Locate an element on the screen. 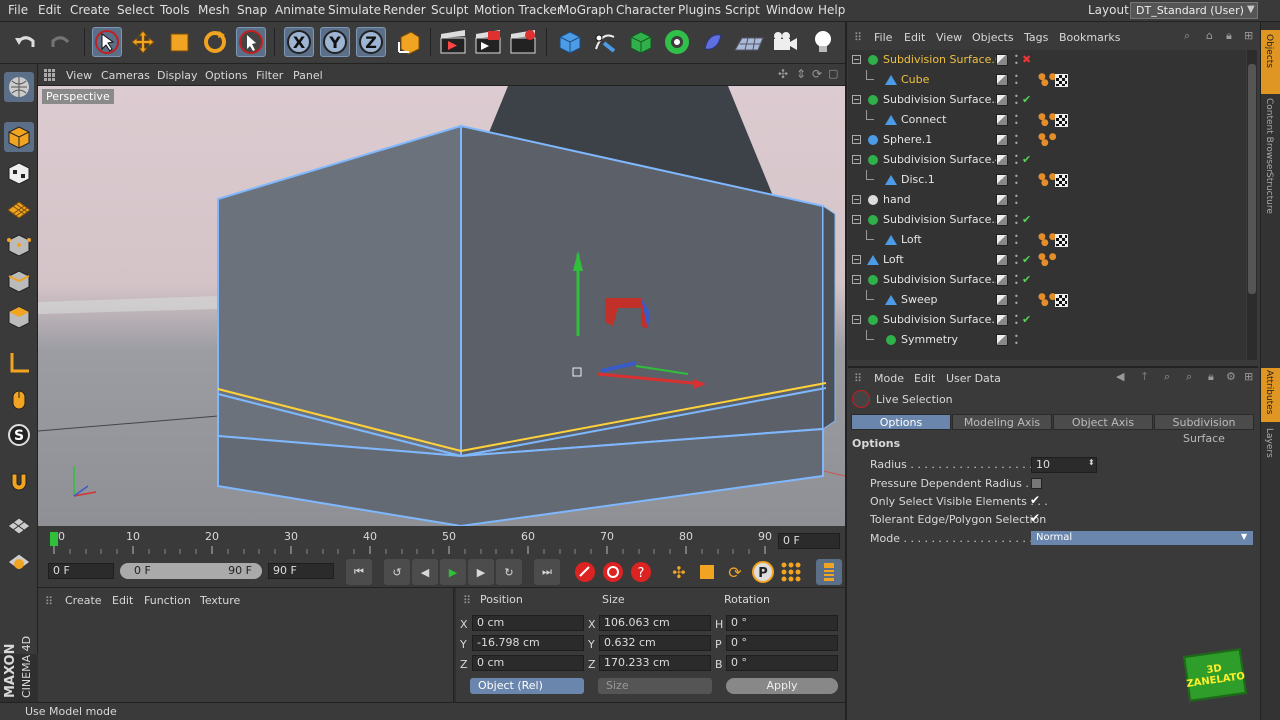  object-row: − hand • • is located at coordinates (1047, 200).